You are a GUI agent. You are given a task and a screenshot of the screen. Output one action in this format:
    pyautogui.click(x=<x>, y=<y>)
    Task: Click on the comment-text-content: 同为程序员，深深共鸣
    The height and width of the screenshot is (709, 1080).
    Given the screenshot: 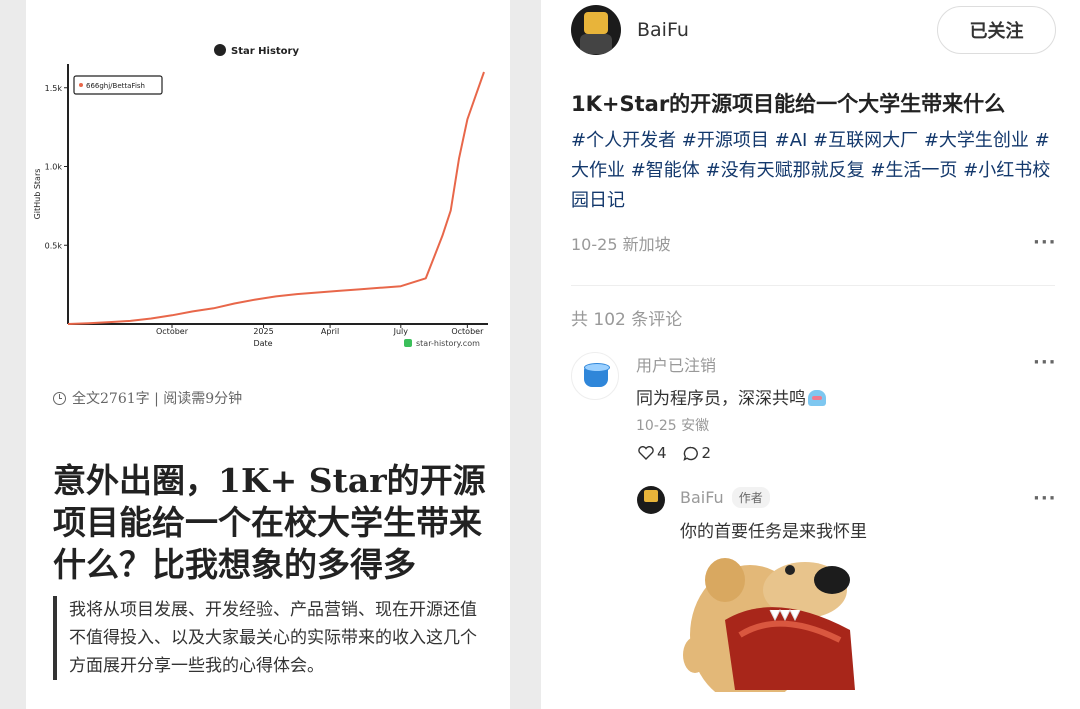 What is the action you would take?
    pyautogui.click(x=721, y=399)
    